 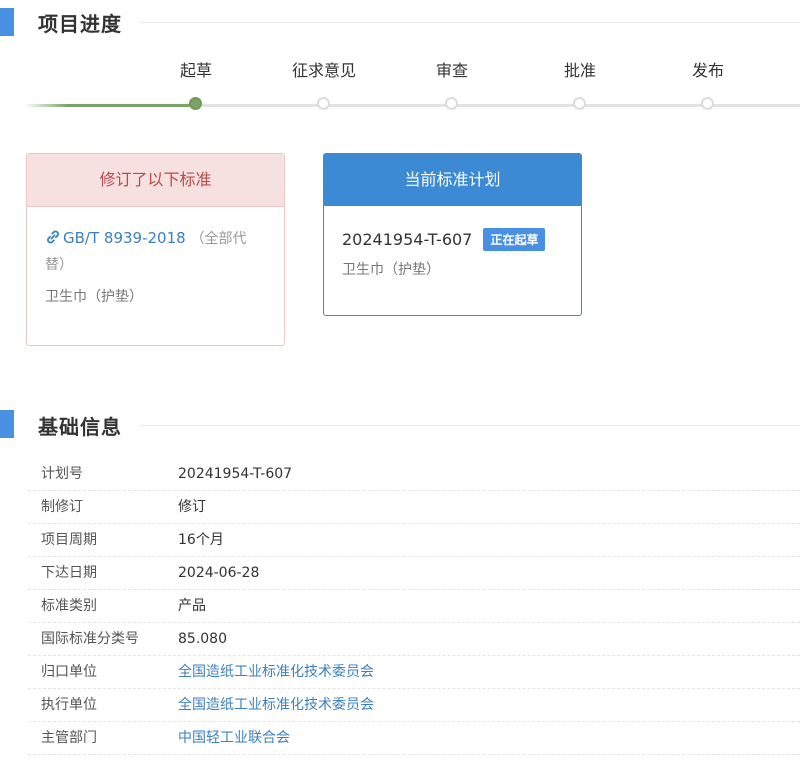 What do you see at coordinates (414, 507) in the screenshot?
I see `info-row-revision-type: 制修订 修订` at bounding box center [414, 507].